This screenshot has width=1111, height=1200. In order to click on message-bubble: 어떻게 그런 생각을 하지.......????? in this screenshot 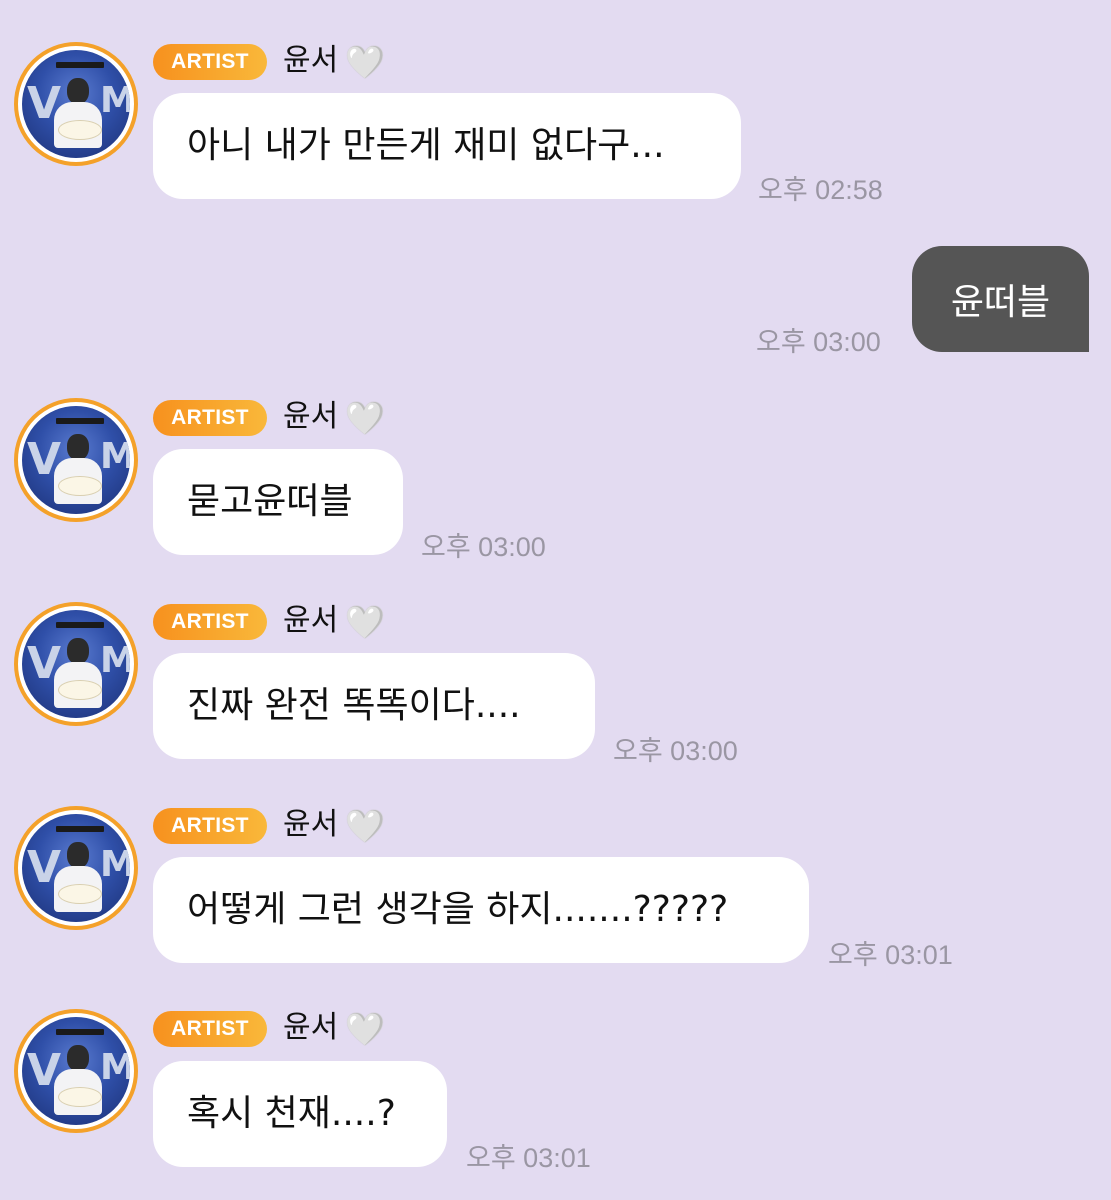, I will do `click(481, 910)`.